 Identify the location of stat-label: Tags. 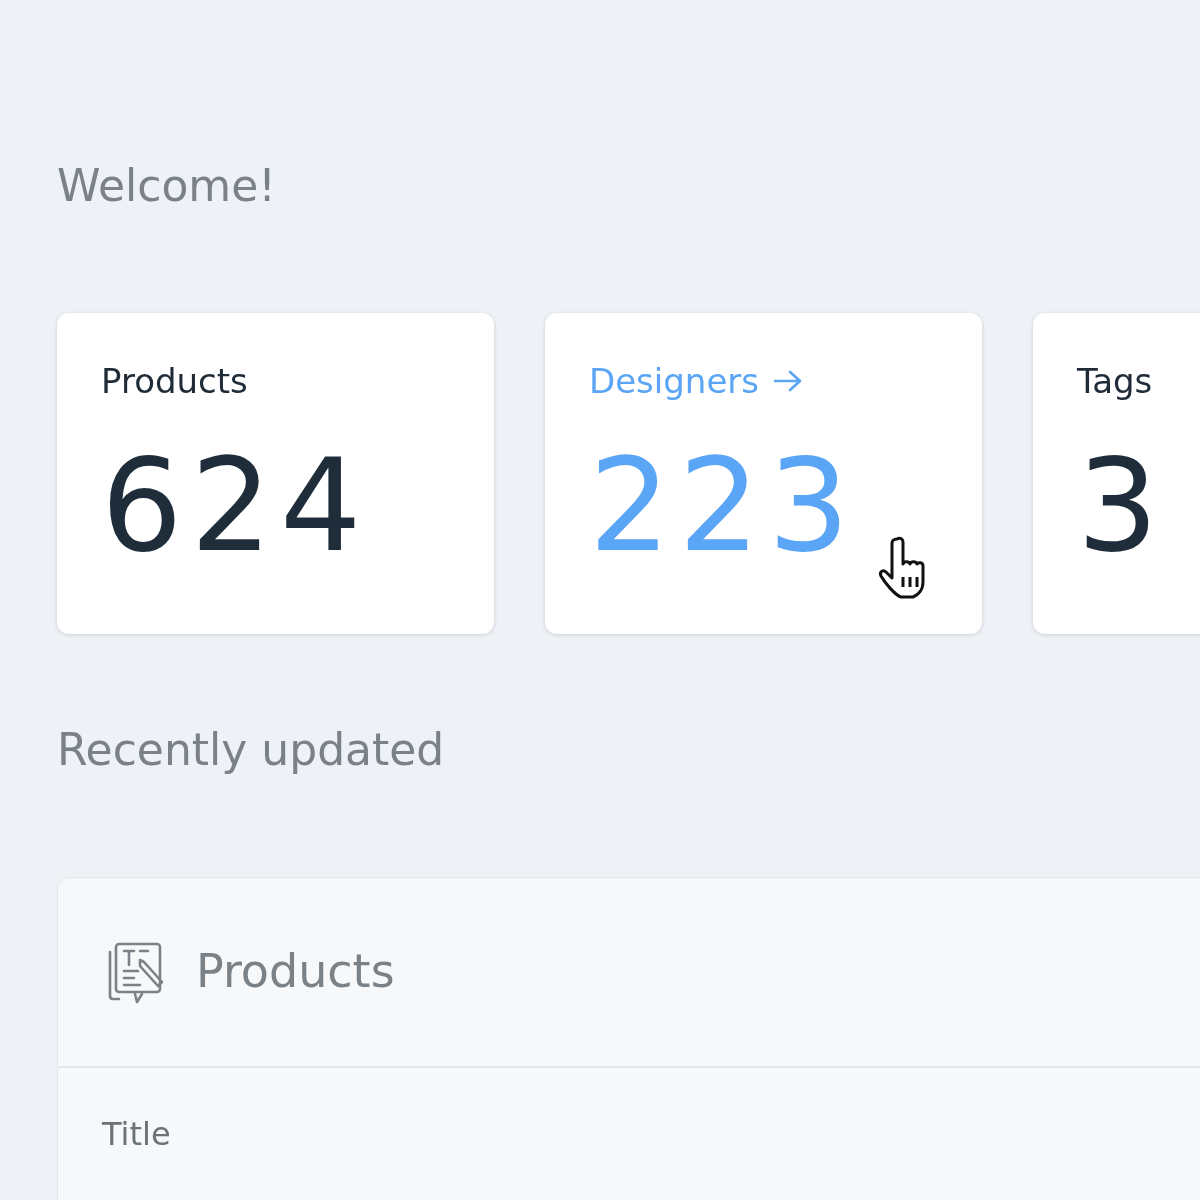
(1115, 381).